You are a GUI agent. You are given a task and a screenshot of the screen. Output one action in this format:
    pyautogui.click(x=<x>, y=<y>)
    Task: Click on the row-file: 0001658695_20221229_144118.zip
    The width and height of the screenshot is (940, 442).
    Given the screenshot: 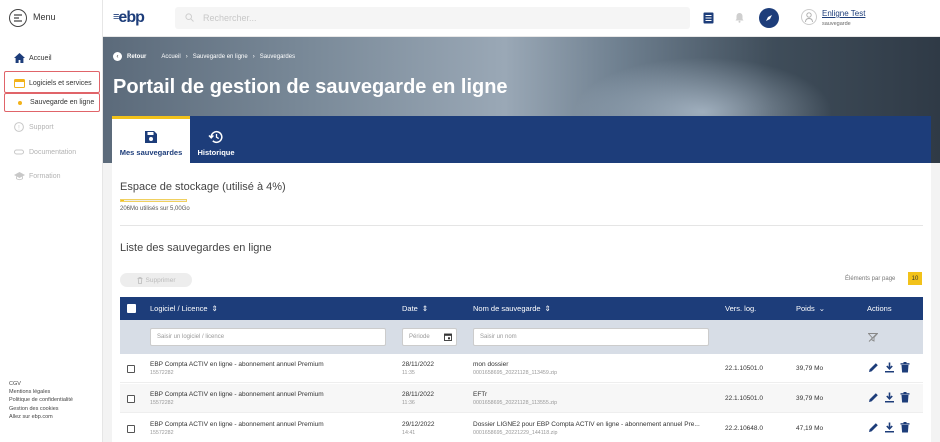 What is the action you would take?
    pyautogui.click(x=515, y=433)
    